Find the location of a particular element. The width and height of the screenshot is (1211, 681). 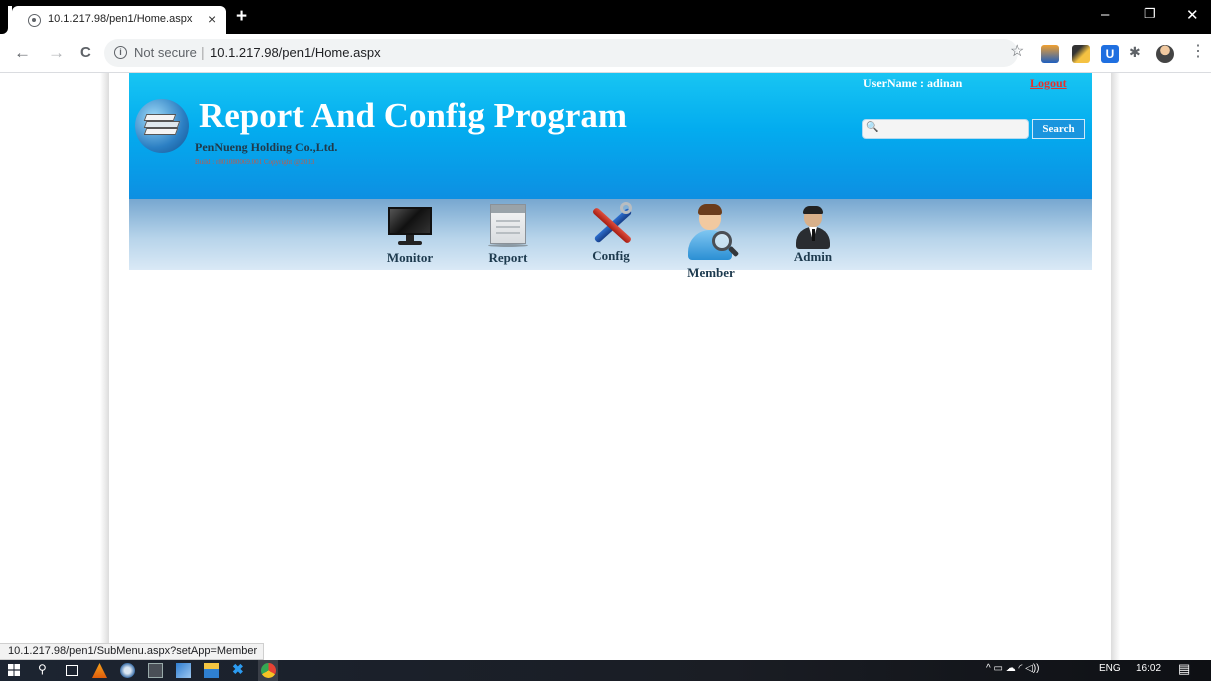

menu-item-label: Admin is located at coordinates (813, 256).